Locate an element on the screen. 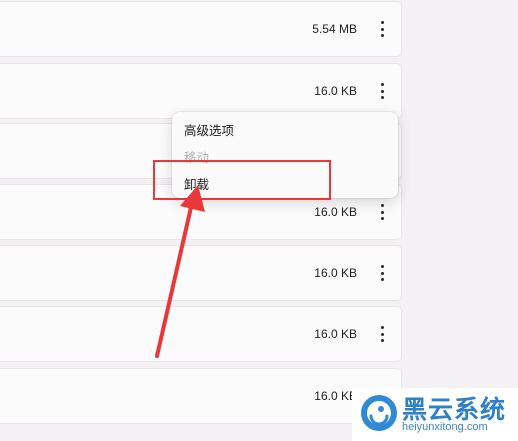 The width and height of the screenshot is (518, 441). highlight-box is located at coordinates (242, 180).